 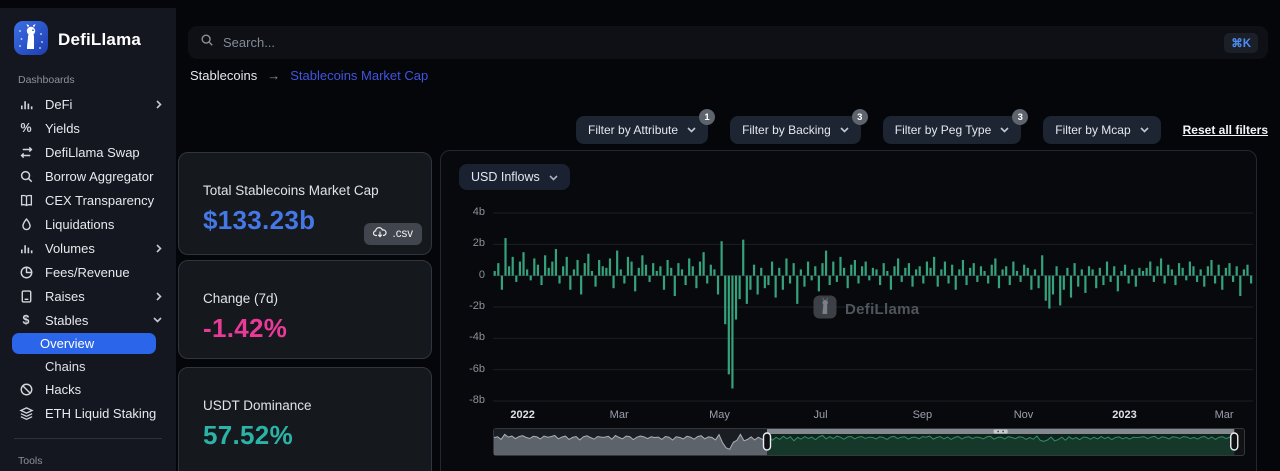 I want to click on sidebar-item-liquidations: Liquidations, so click(x=88, y=224).